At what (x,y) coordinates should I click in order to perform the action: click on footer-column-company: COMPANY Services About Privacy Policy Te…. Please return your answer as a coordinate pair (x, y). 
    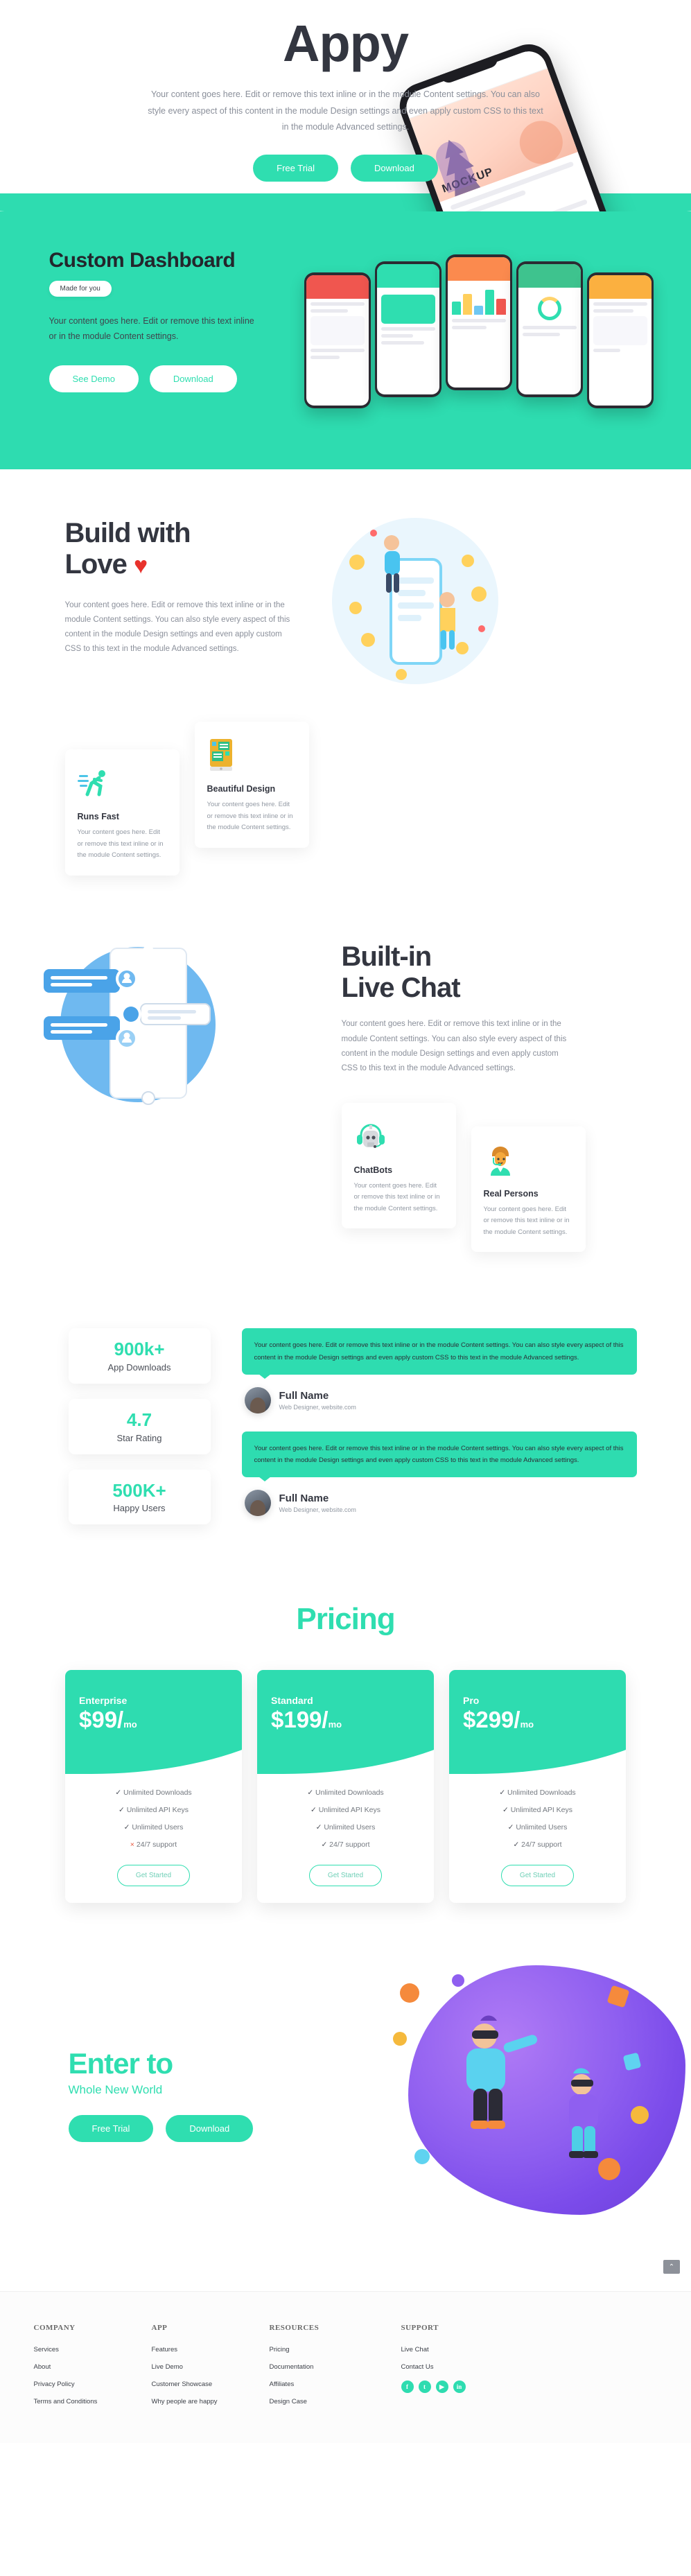
    Looking at the image, I should click on (93, 2369).